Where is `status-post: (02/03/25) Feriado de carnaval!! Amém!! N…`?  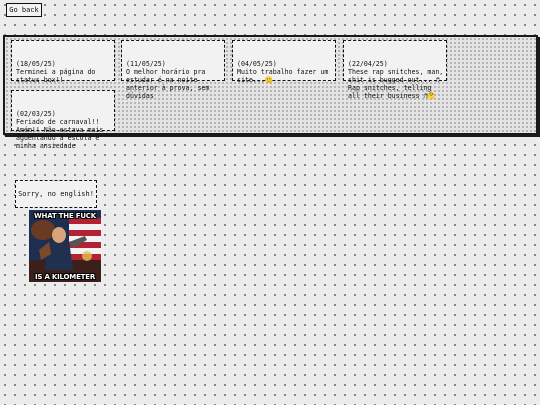 status-post: (02/03/25) Feriado de carnaval!! Amém!! N… is located at coordinates (63, 120).